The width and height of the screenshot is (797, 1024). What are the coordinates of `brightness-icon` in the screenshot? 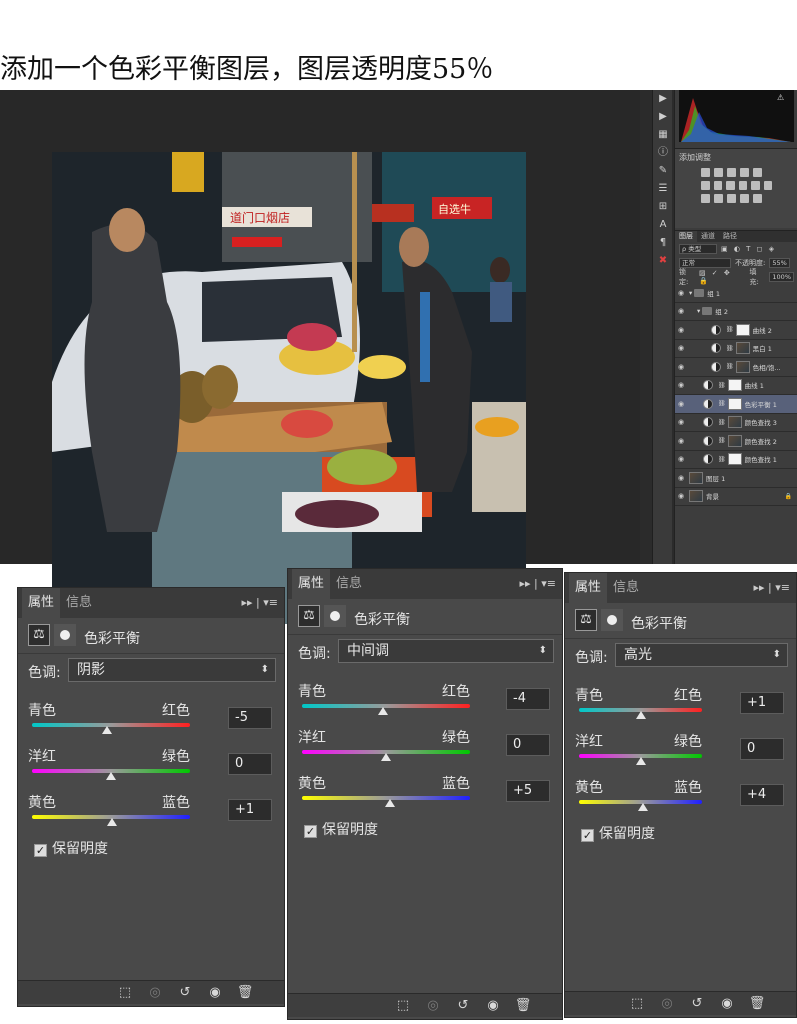 It's located at (705, 172).